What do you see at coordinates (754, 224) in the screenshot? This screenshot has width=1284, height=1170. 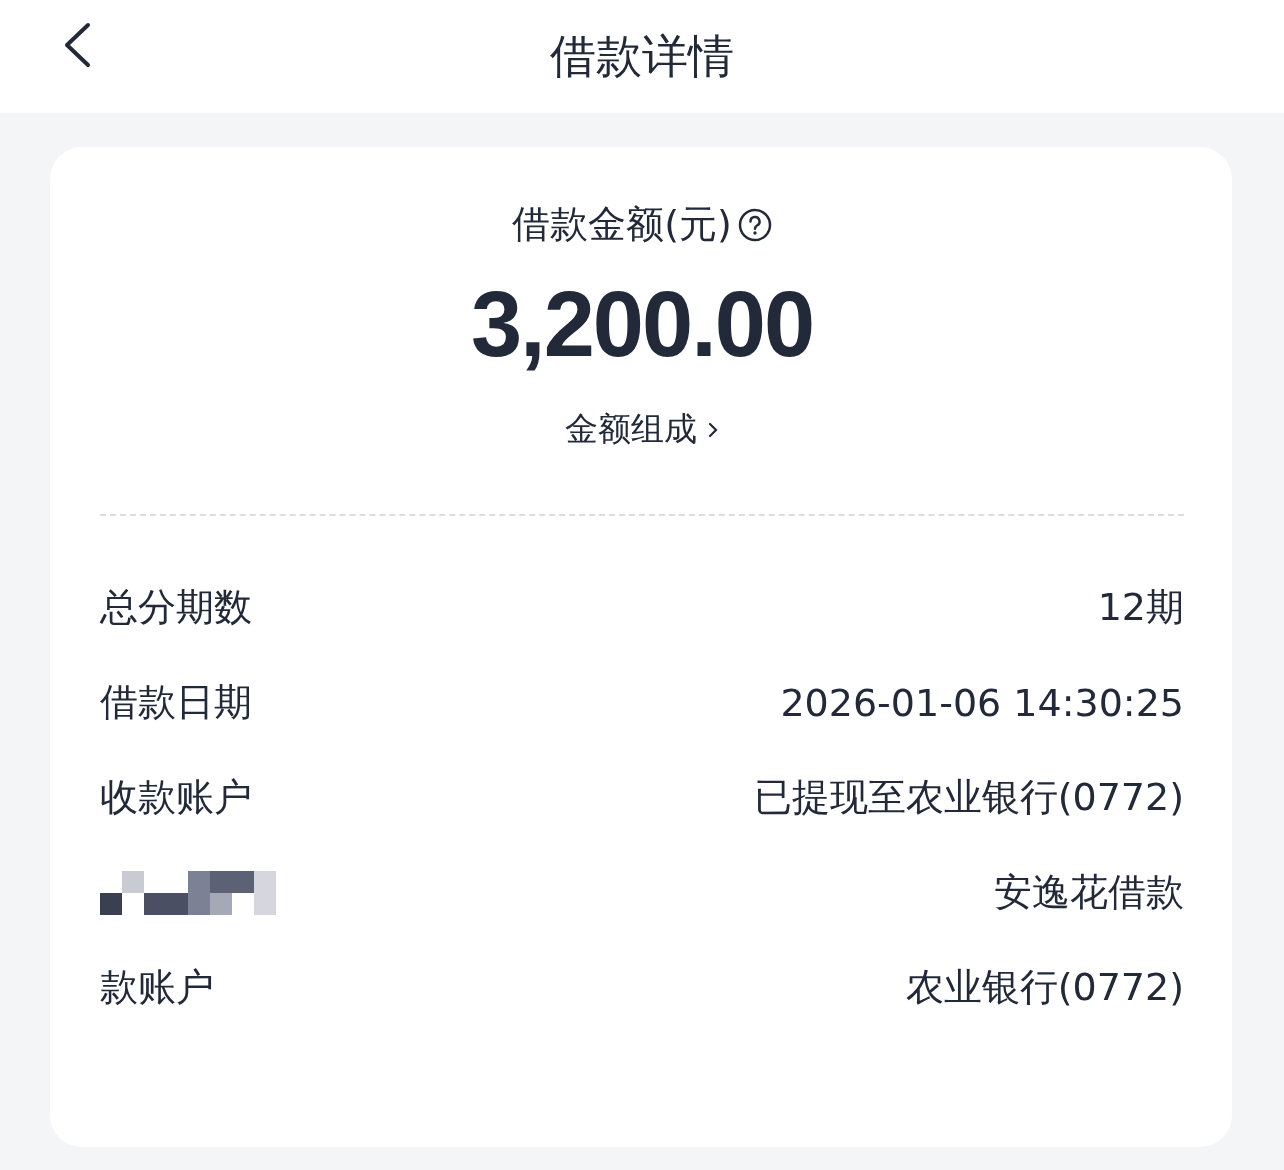 I see `help-icon` at bounding box center [754, 224].